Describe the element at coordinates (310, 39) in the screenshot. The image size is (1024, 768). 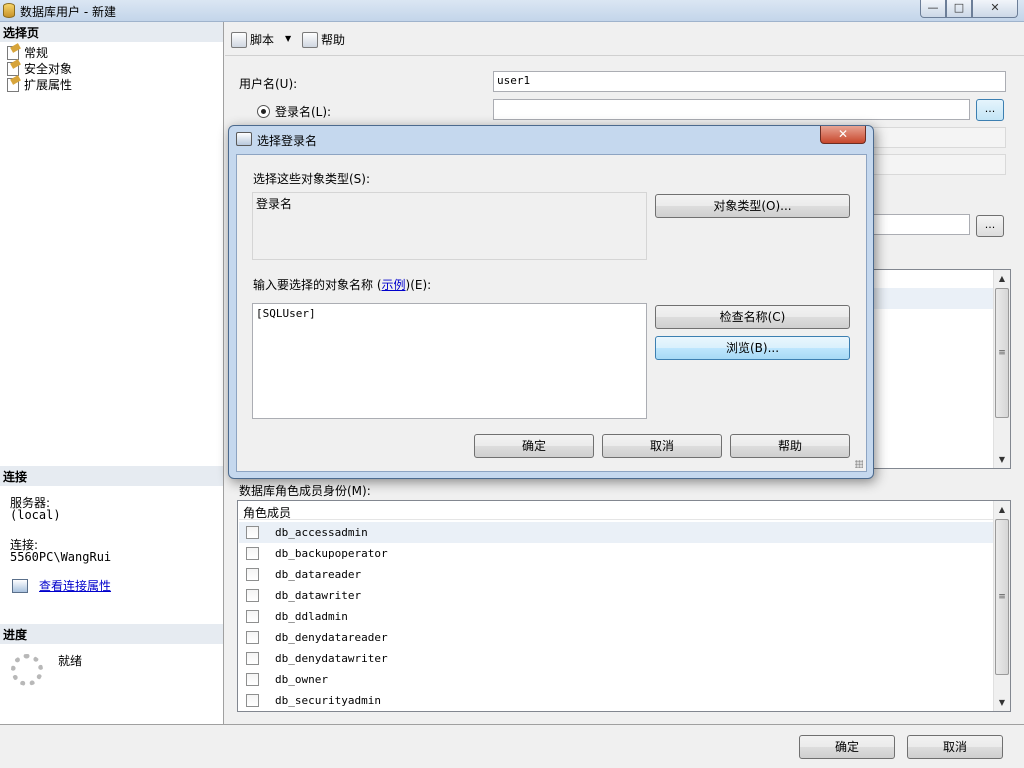
I see `help-icon` at that location.